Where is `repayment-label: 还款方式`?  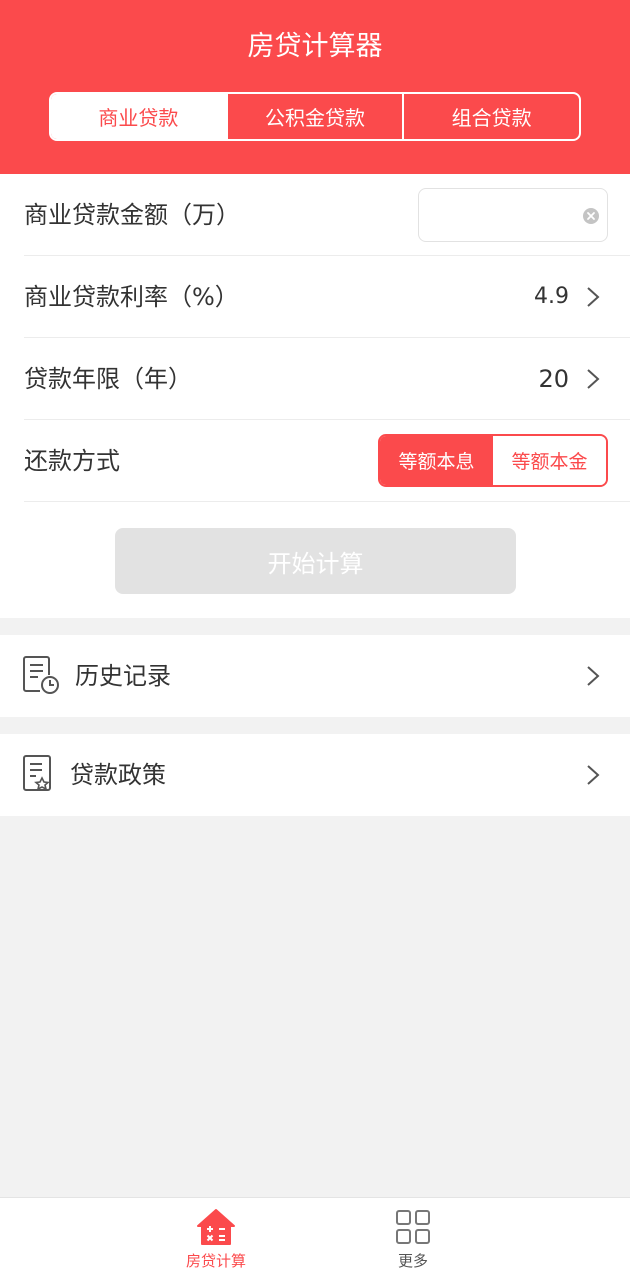 repayment-label: 还款方式 is located at coordinates (72, 461).